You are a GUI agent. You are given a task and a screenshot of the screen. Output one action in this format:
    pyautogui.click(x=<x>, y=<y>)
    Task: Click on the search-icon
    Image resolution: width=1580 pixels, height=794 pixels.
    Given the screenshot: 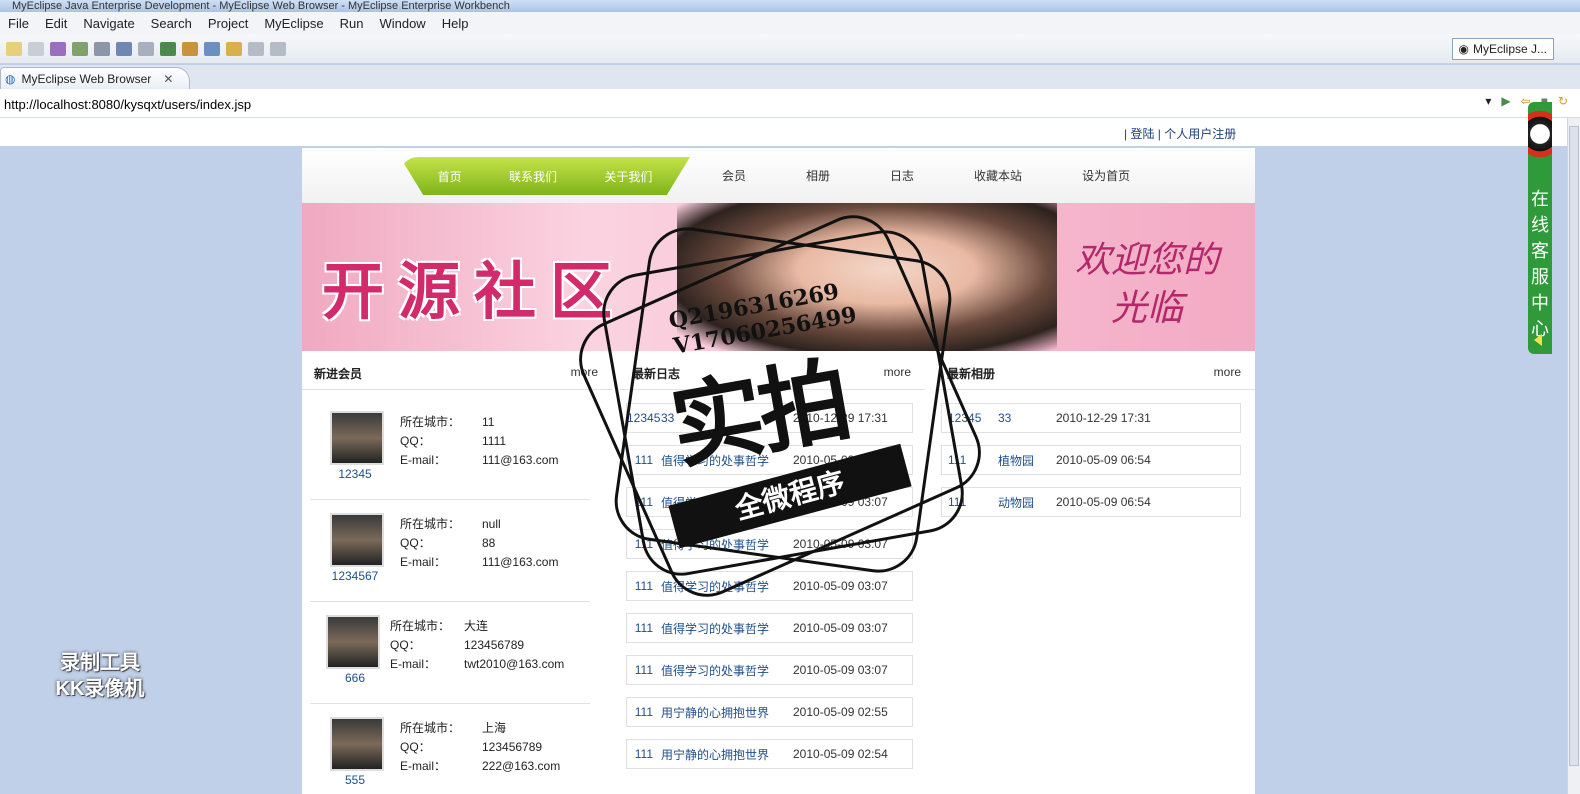 What is the action you would take?
    pyautogui.click(x=212, y=48)
    